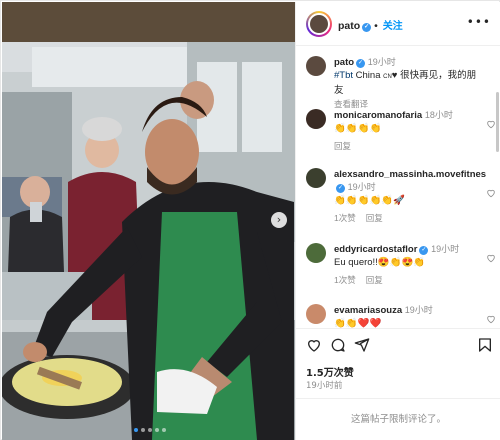  What do you see at coordinates (316, 66) in the screenshot?
I see `caption-avatar` at bounding box center [316, 66].